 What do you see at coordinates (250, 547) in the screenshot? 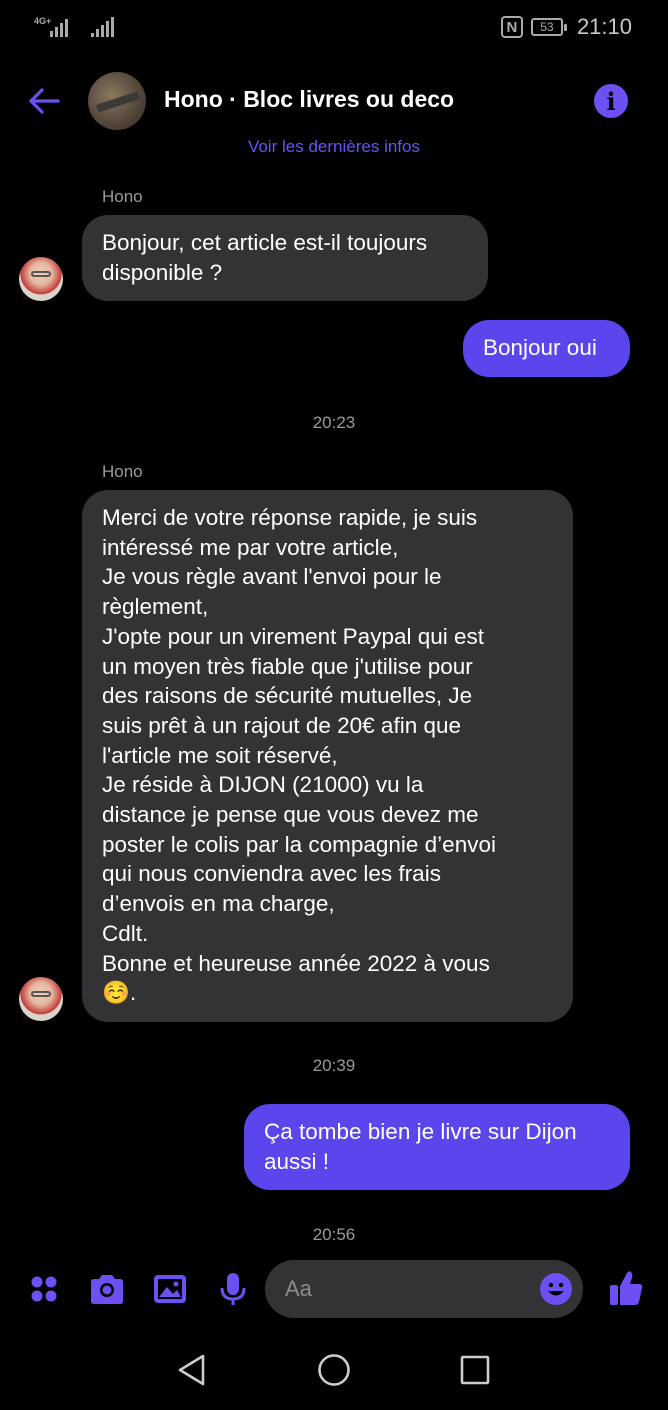
I see `message-line: intéressé me par votre article,` at bounding box center [250, 547].